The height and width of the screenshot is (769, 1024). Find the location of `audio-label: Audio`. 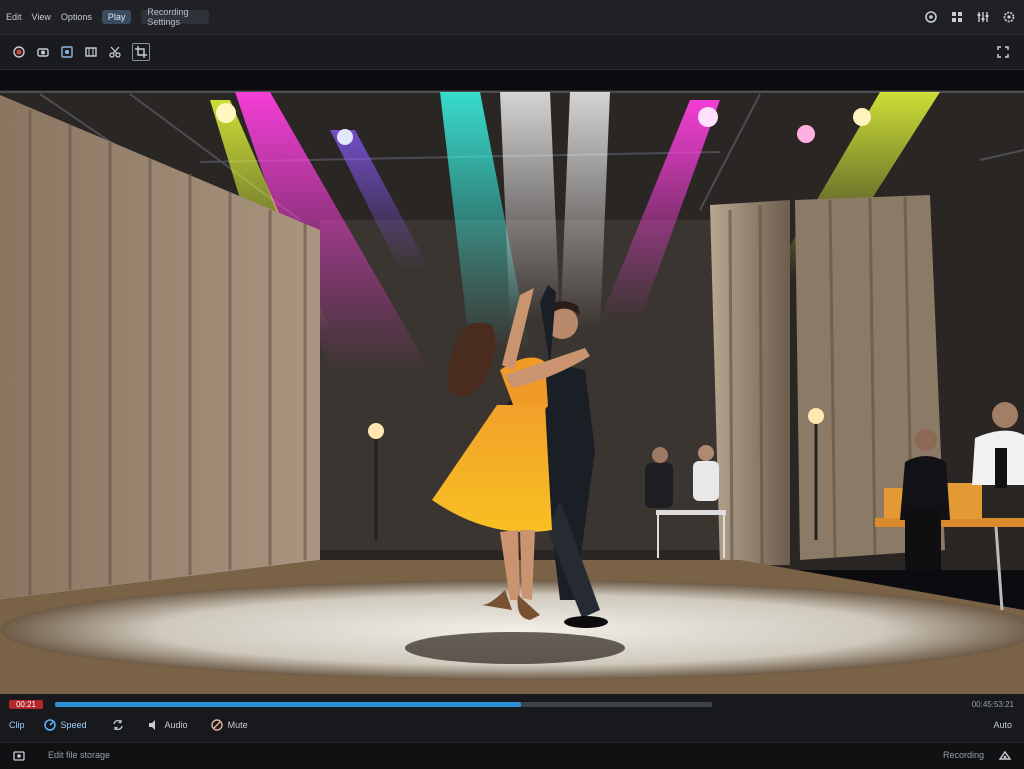

audio-label: Audio is located at coordinates (176, 725).